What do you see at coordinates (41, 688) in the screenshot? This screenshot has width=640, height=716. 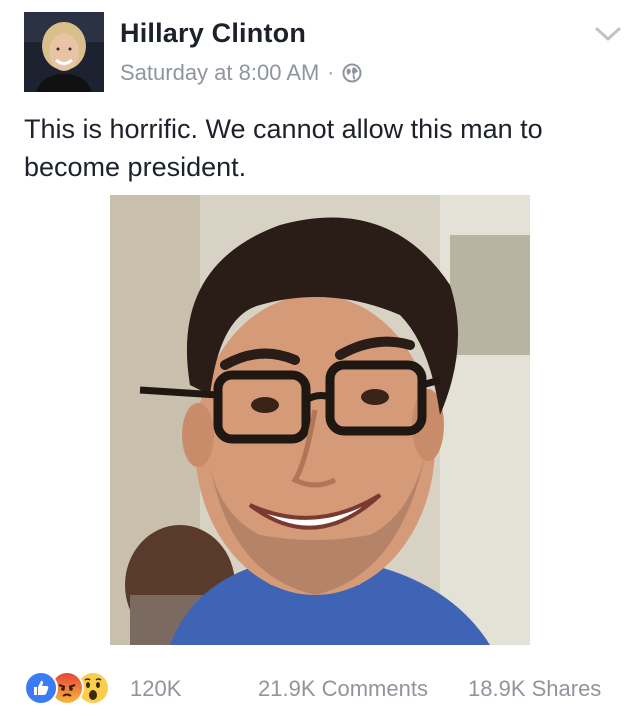 I see `like-icon` at bounding box center [41, 688].